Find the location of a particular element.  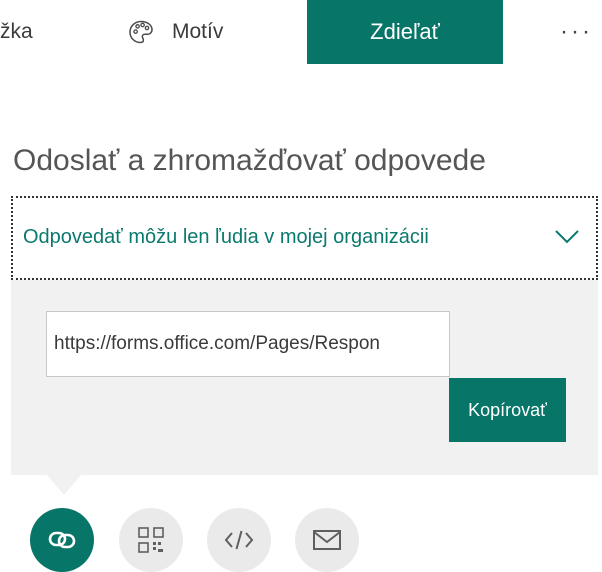

share-email-button is located at coordinates (327, 540).